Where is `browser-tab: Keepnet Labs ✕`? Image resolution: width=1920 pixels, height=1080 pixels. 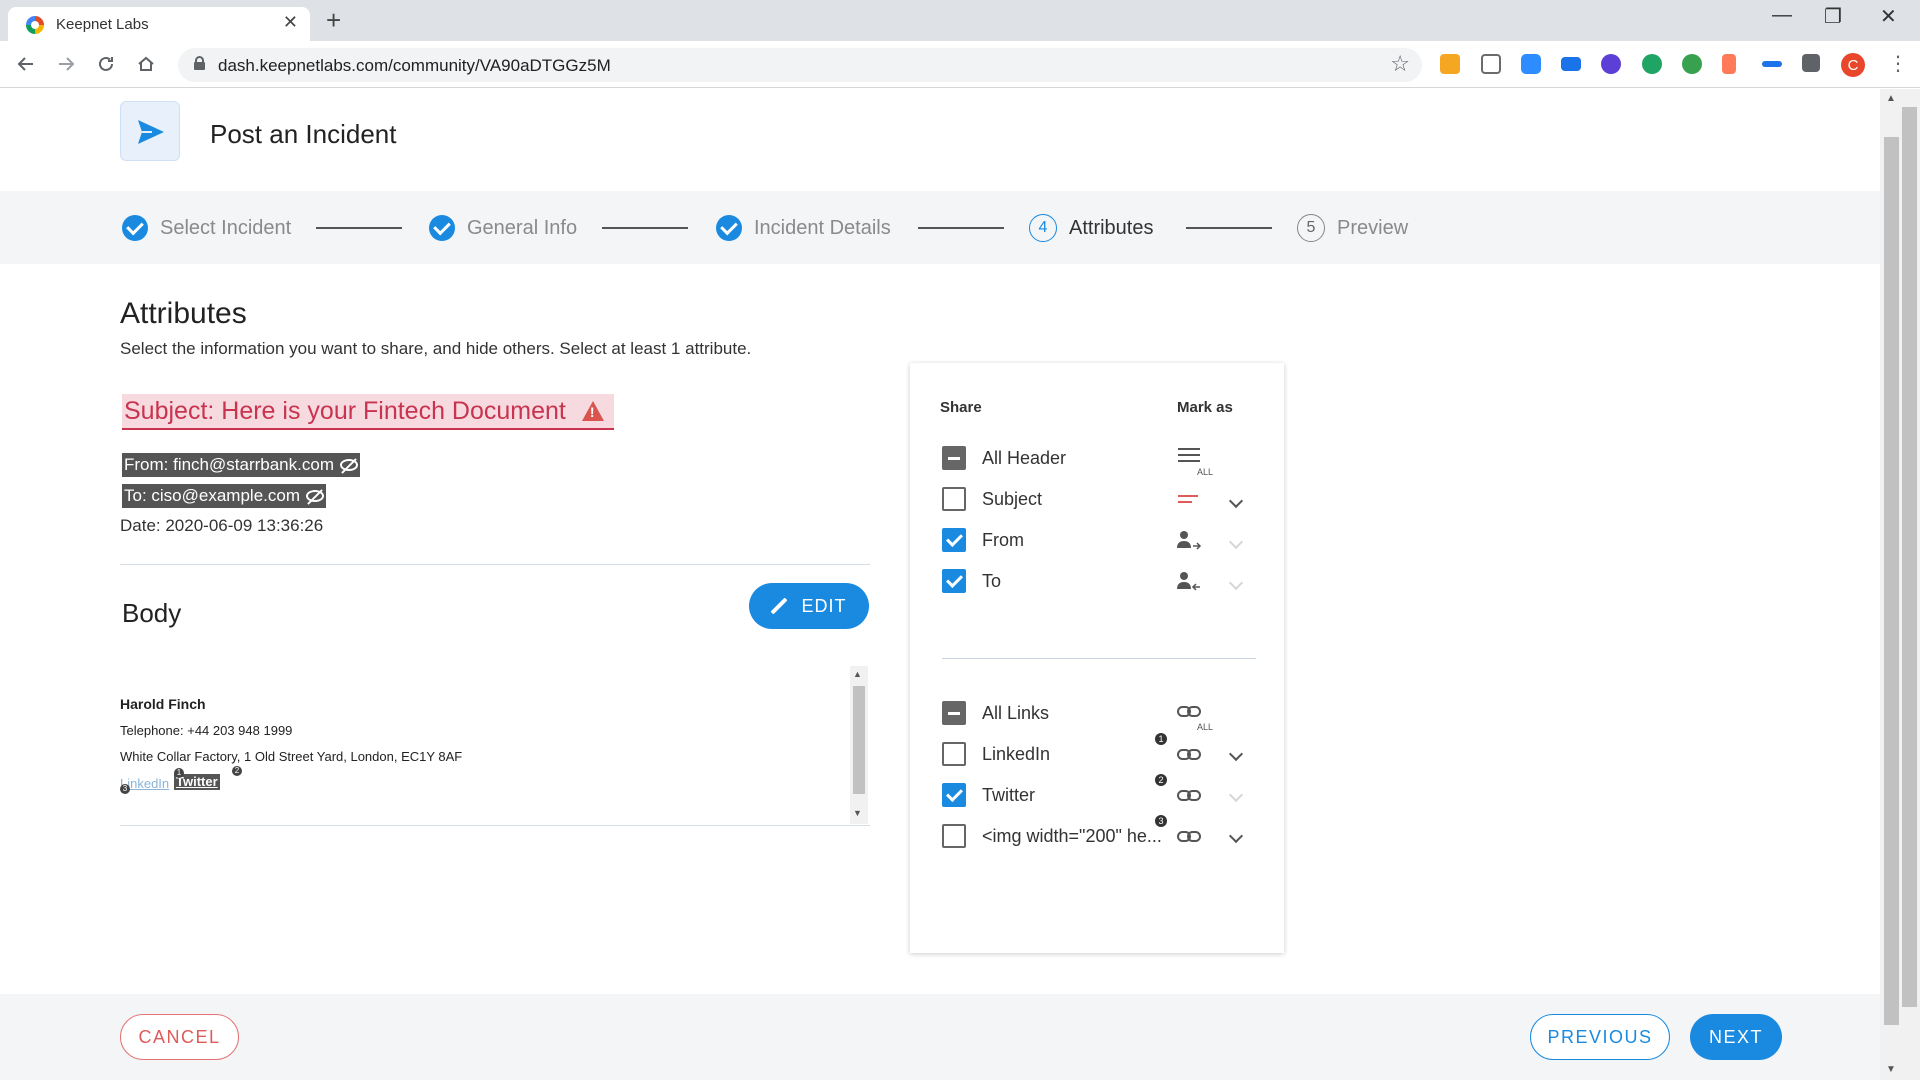 browser-tab: Keepnet Labs ✕ is located at coordinates (159, 24).